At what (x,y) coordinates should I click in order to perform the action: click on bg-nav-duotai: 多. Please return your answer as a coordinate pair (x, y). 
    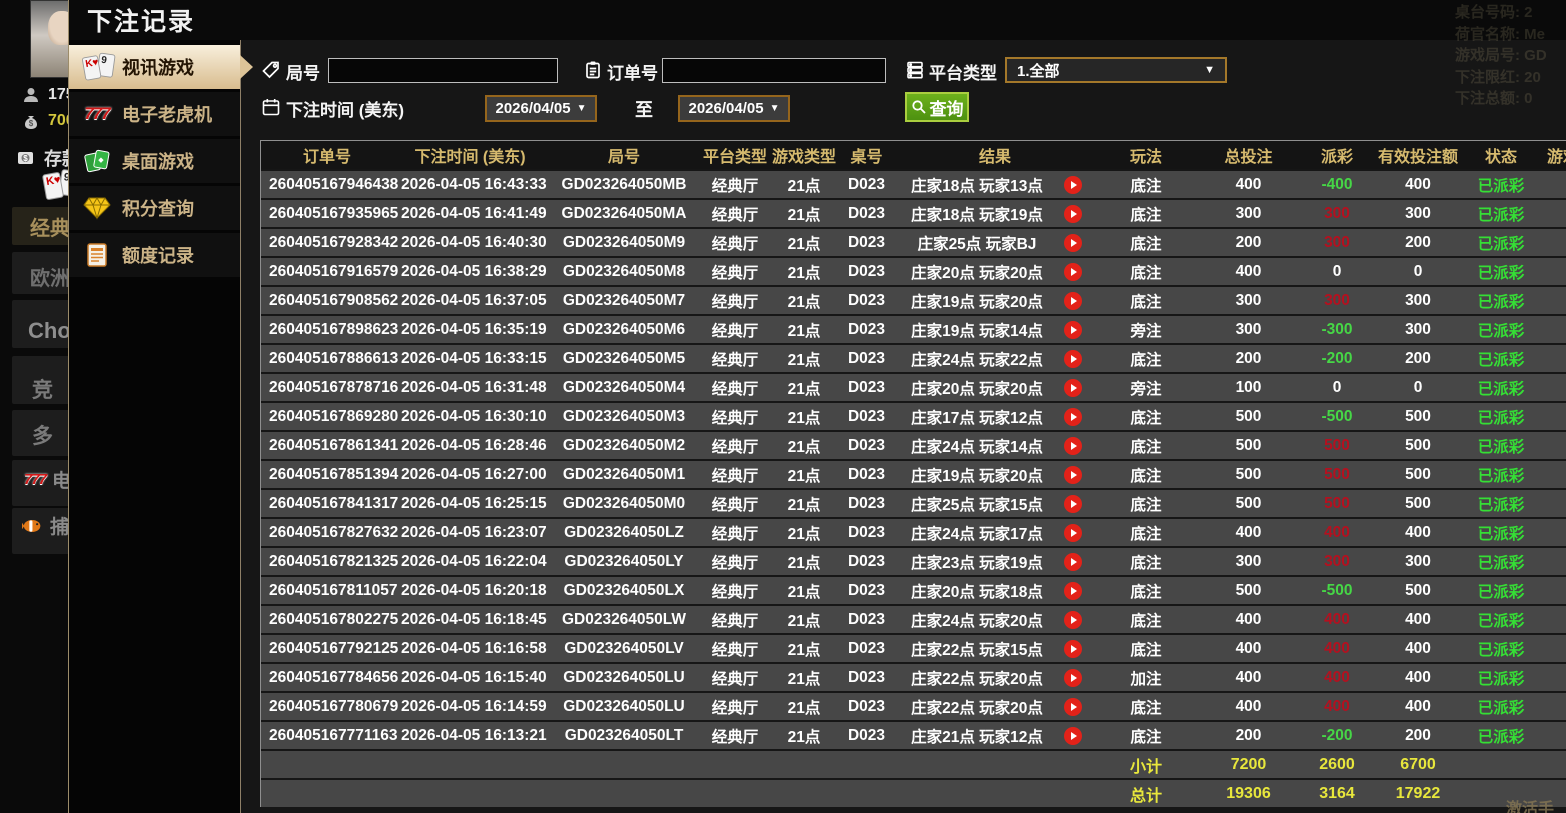
    Looking at the image, I should click on (42, 435).